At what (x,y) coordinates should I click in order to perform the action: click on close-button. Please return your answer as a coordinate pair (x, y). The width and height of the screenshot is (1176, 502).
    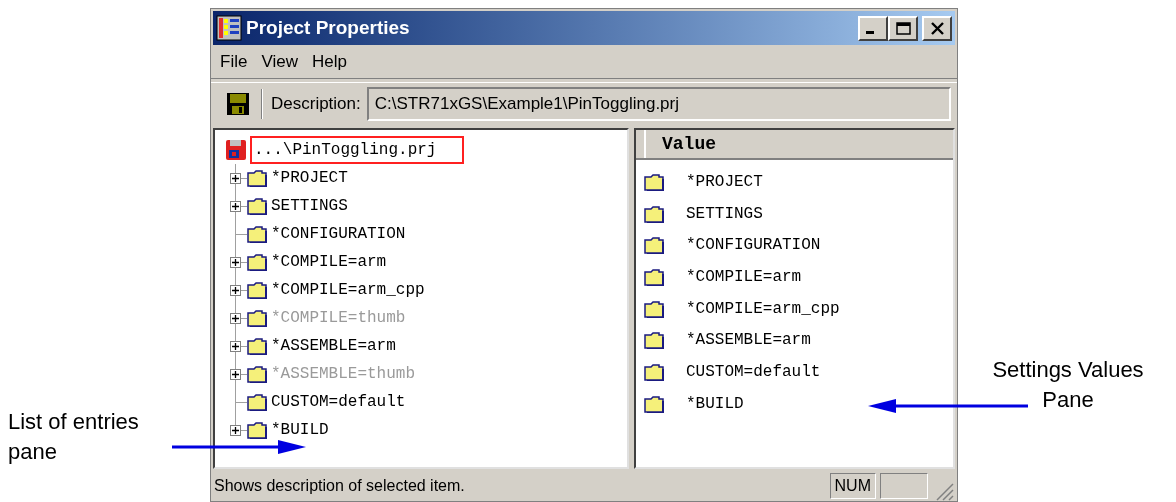
    Looking at the image, I should click on (937, 28).